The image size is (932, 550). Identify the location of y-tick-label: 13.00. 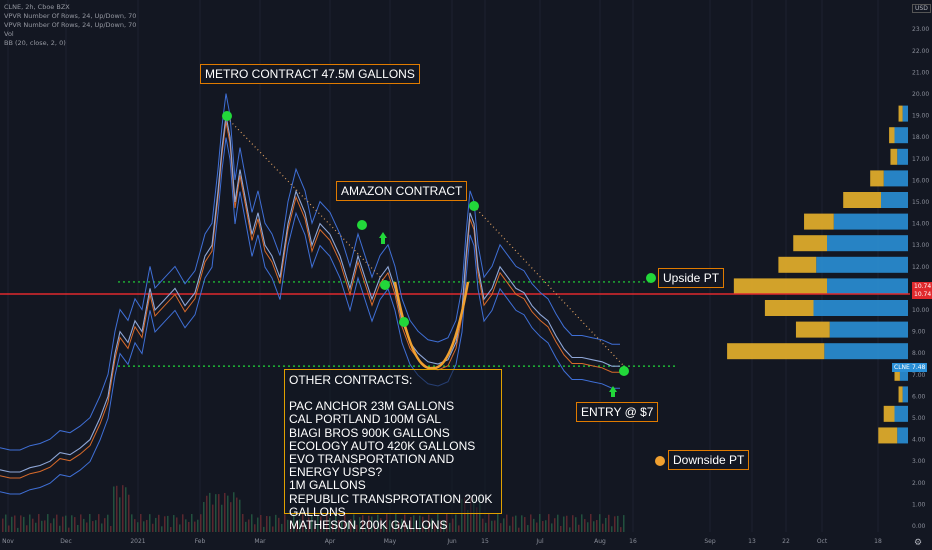
(920, 245).